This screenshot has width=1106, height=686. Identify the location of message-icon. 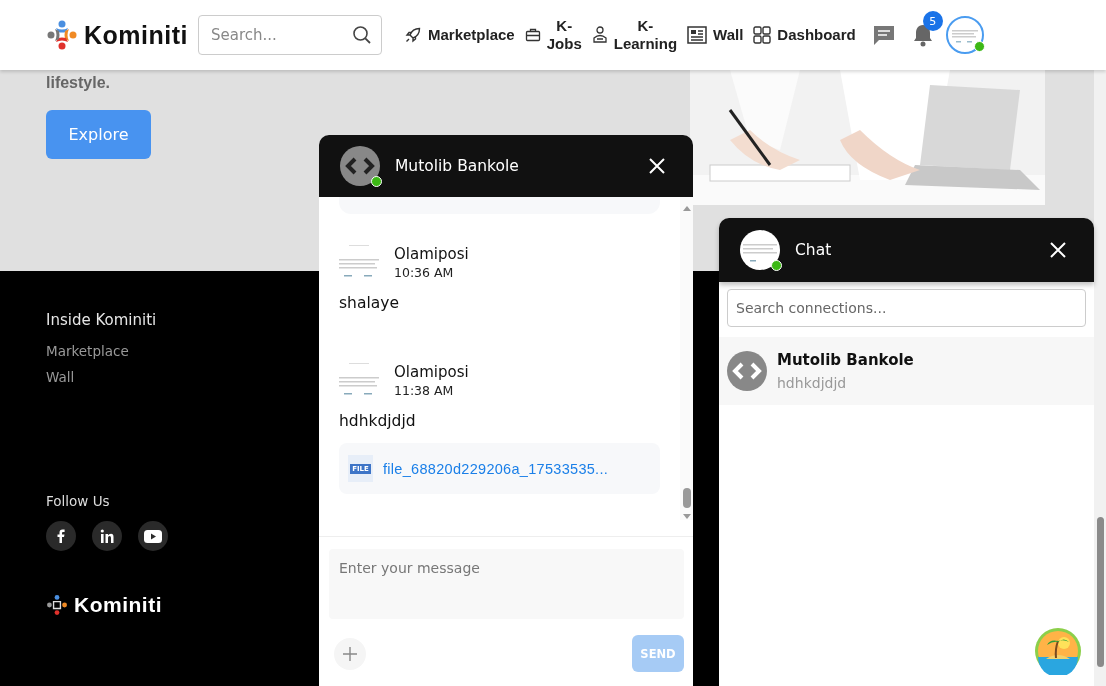
(883, 35).